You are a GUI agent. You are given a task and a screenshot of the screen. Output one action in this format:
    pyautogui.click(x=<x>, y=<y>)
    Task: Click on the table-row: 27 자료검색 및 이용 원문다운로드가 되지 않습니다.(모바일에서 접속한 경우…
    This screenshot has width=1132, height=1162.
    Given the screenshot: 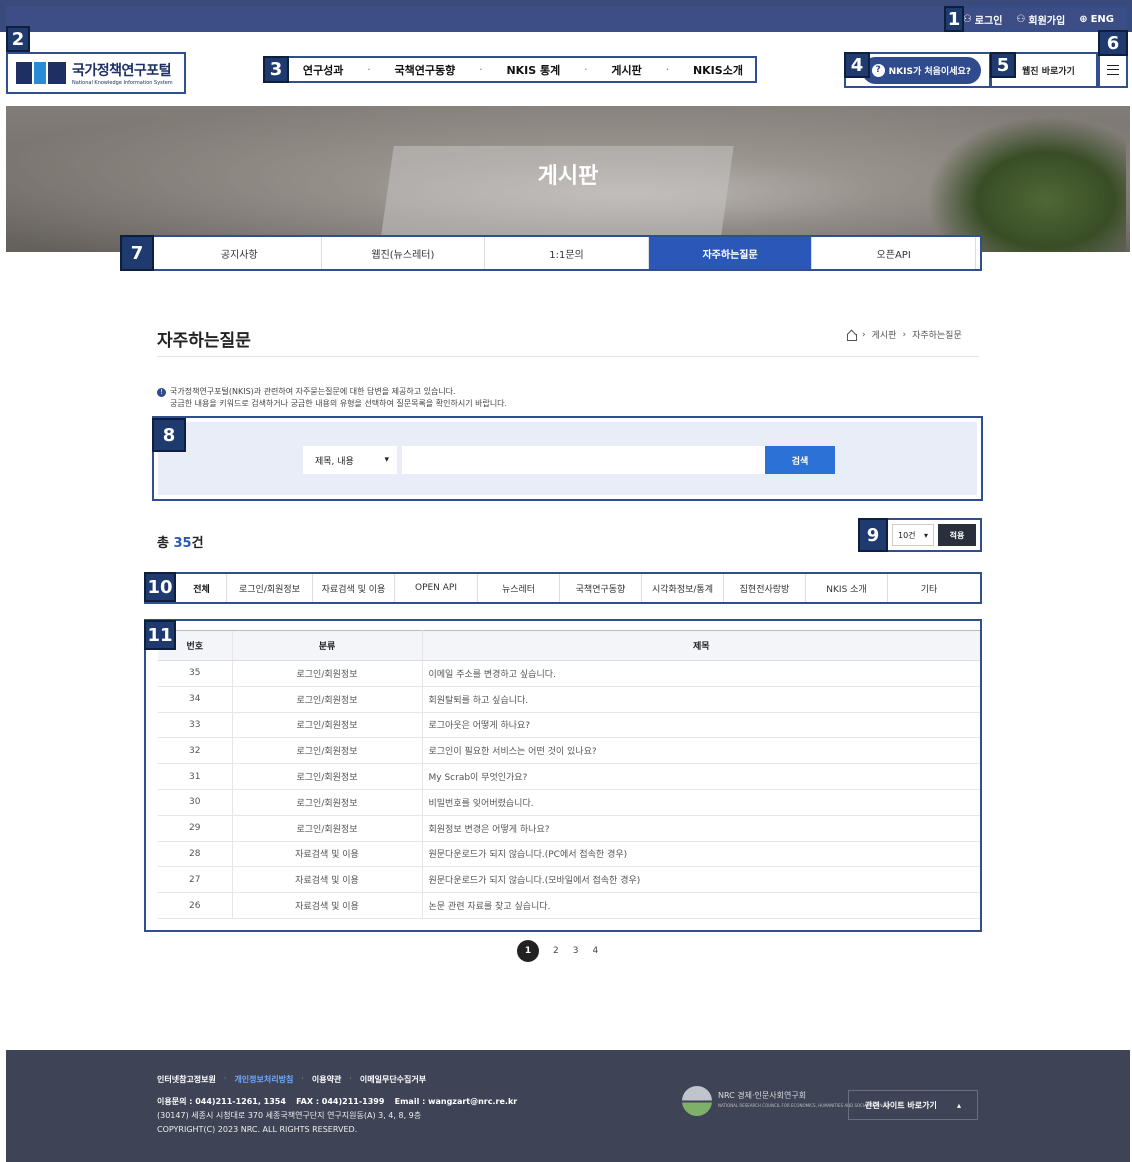 What is the action you would take?
    pyautogui.click(x=569, y=880)
    